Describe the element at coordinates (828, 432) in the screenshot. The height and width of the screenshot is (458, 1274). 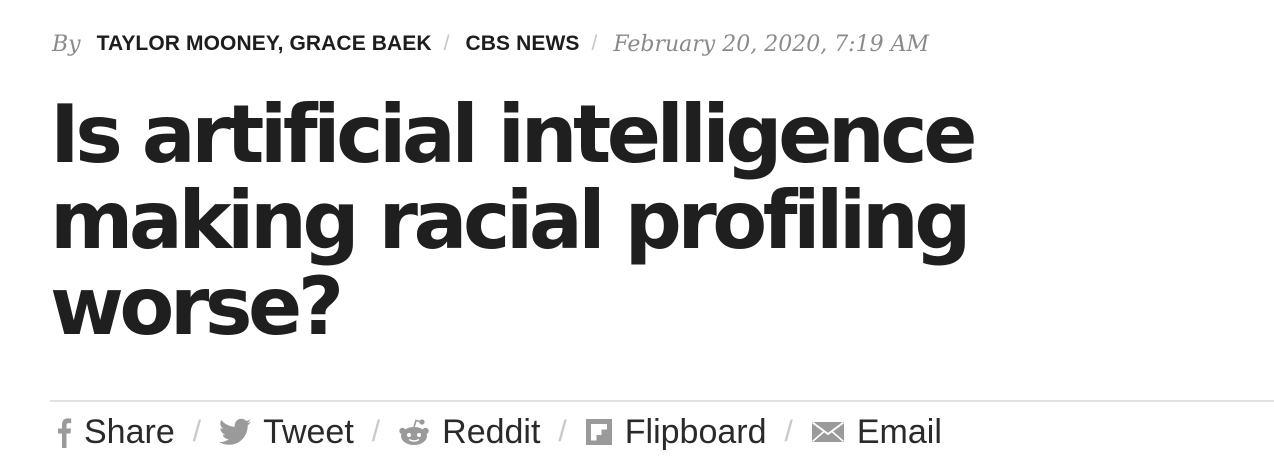
I see `email-icon` at that location.